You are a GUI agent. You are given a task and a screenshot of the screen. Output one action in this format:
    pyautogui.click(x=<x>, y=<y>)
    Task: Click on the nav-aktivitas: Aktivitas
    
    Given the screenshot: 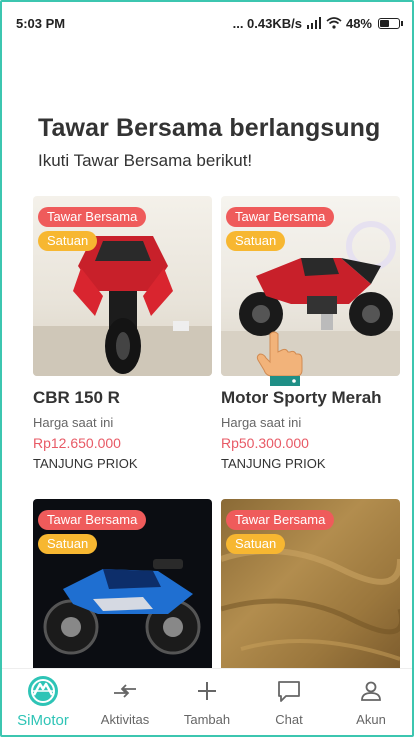 What is the action you would take?
    pyautogui.click(x=125, y=701)
    